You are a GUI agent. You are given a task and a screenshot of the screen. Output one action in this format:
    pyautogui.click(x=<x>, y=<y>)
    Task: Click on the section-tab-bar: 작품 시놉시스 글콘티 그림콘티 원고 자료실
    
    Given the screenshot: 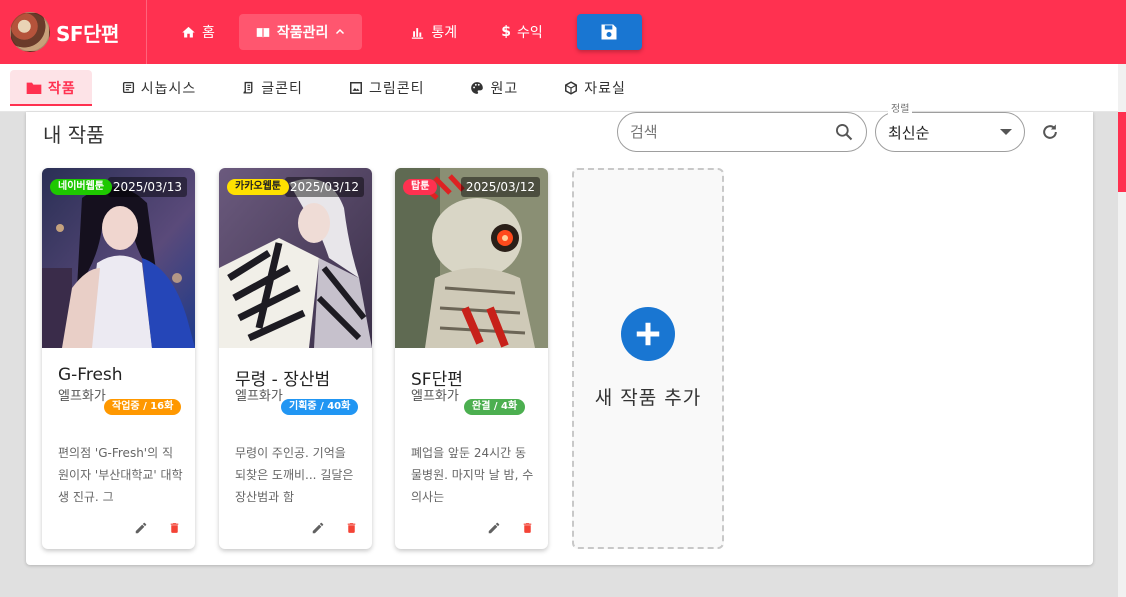 What is the action you would take?
    pyautogui.click(x=559, y=88)
    